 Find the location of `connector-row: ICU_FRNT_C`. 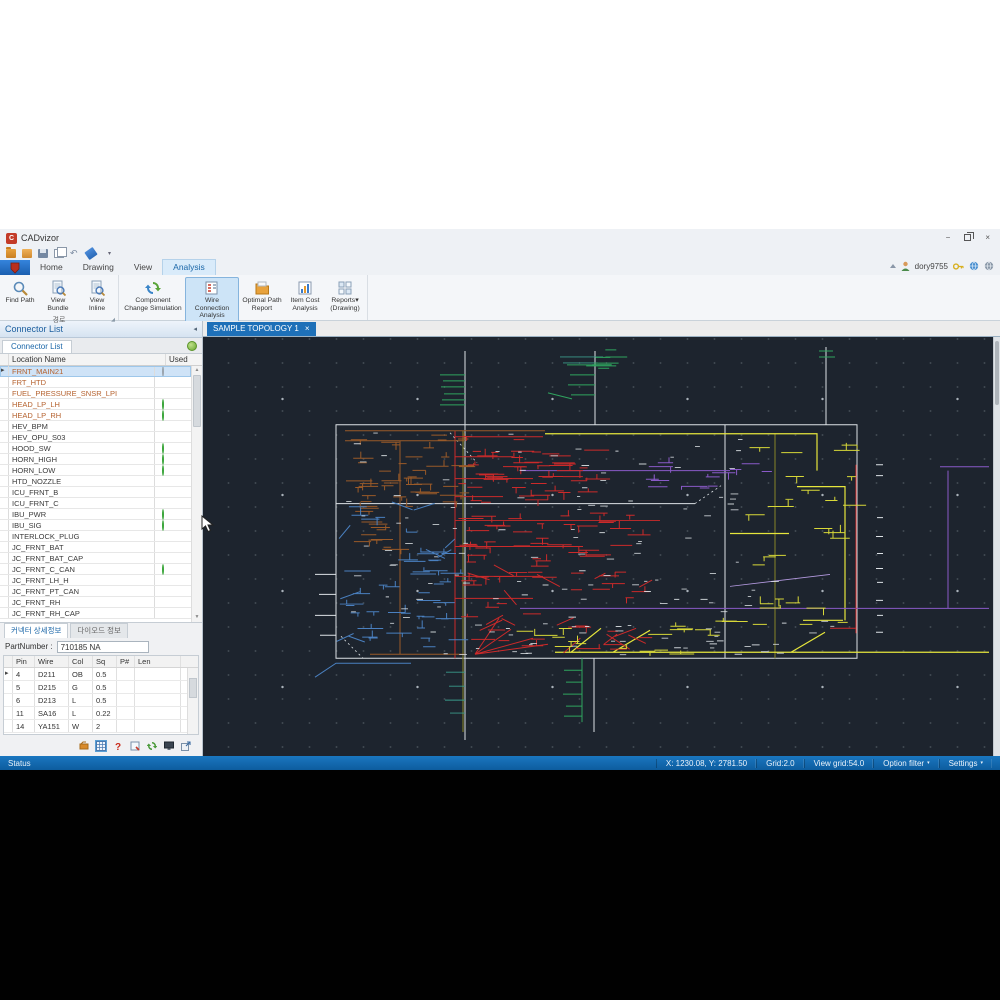

connector-row: ICU_FRNT_C is located at coordinates (95, 503).